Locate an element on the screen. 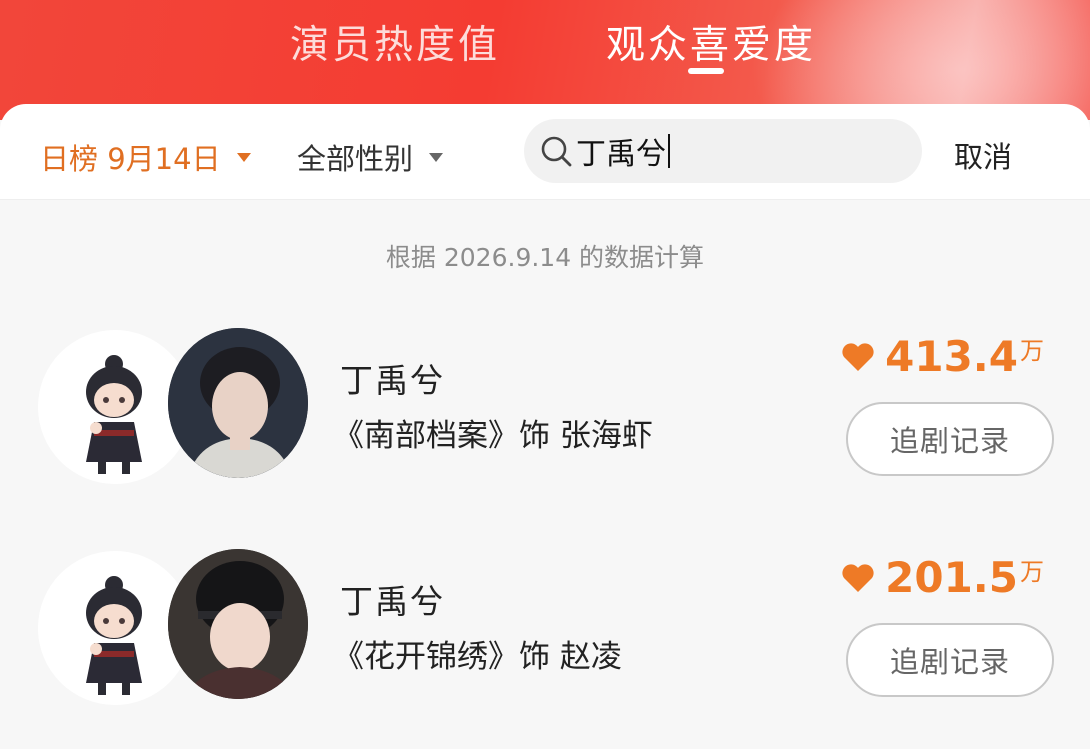 The image size is (1090, 749). score-value: 201.5 is located at coordinates (951, 577).